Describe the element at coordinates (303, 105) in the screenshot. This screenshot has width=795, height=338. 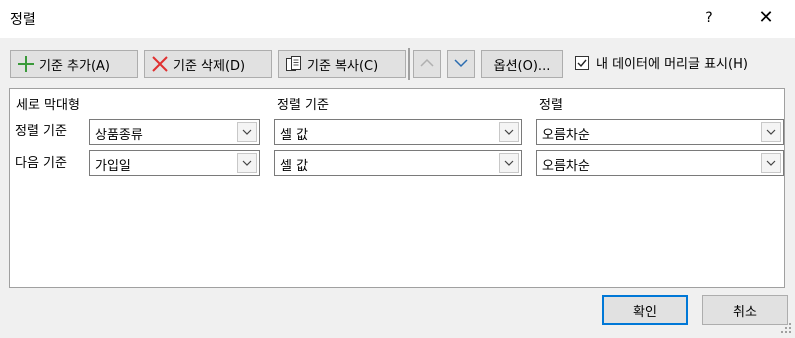
I see `sort-on-header: 정렬 기준` at that location.